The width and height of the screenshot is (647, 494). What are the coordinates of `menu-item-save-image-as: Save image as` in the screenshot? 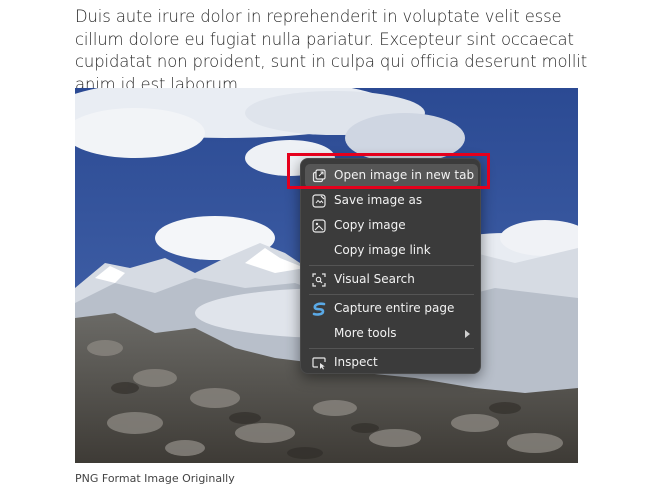 It's located at (391, 201).